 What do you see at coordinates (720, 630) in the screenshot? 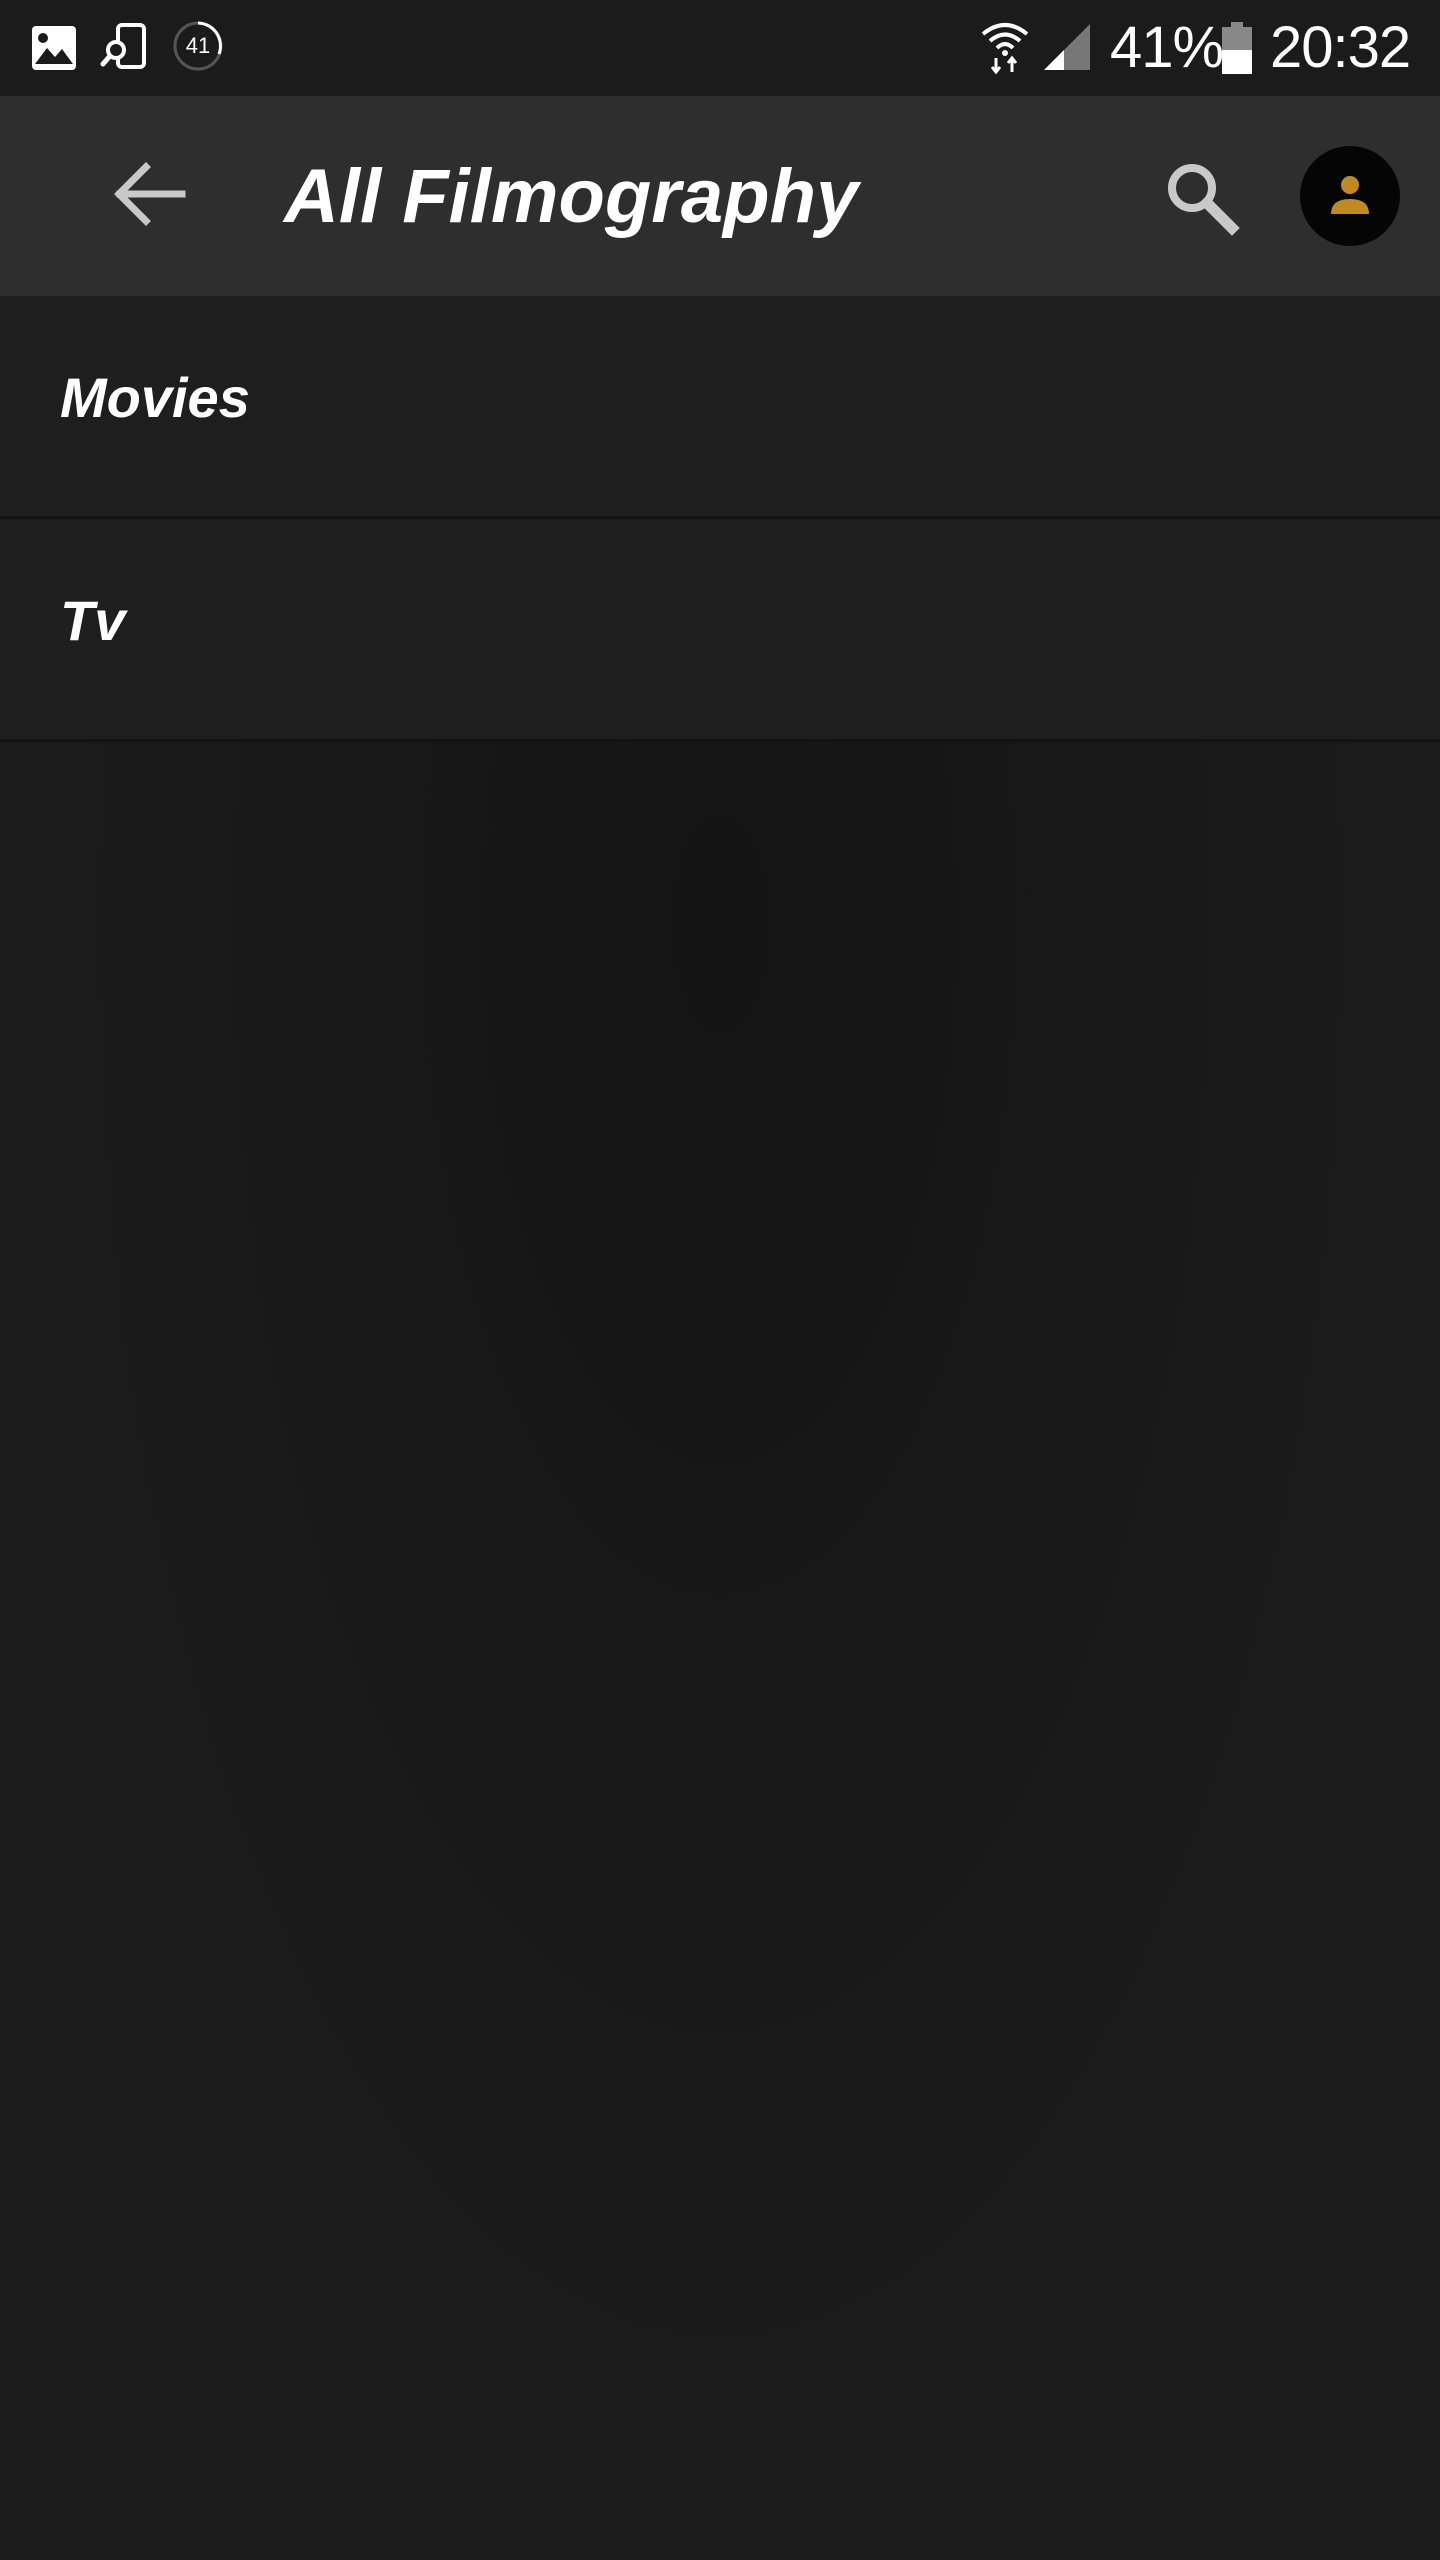
I see `list-item-tv: Tv` at bounding box center [720, 630].